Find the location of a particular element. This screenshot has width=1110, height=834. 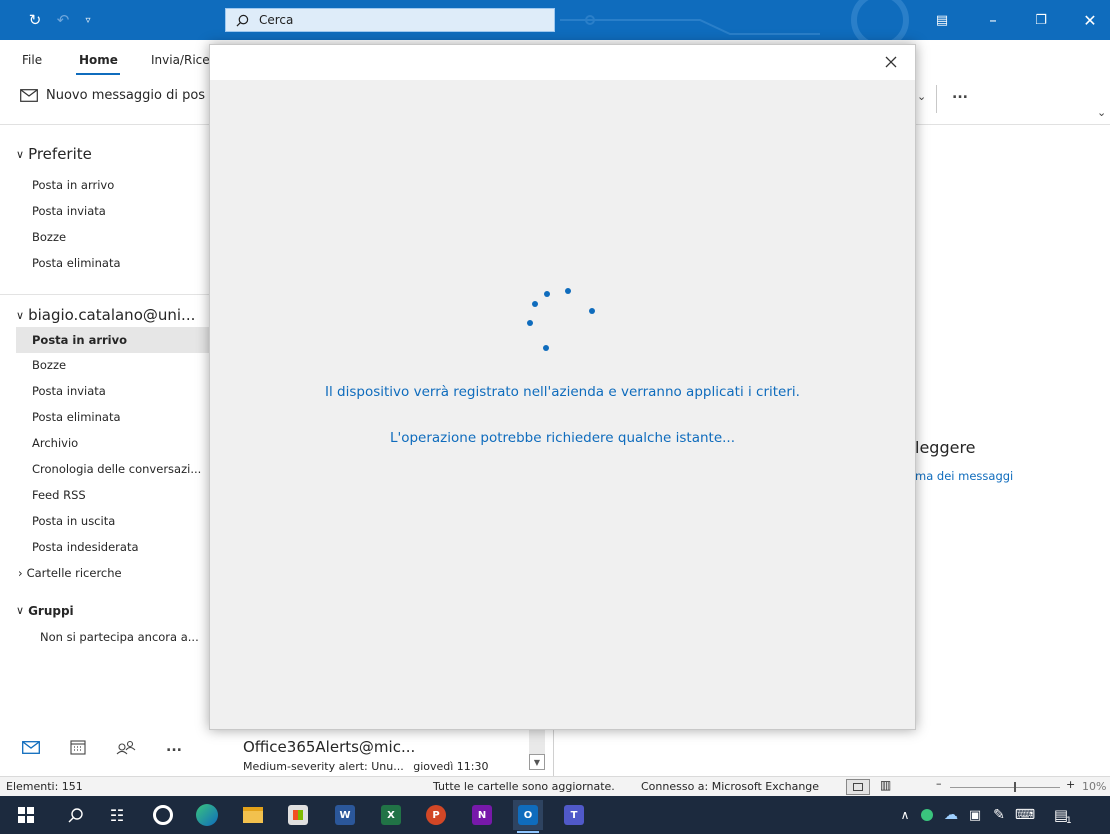

search-box: Cerca is located at coordinates (390, 20).